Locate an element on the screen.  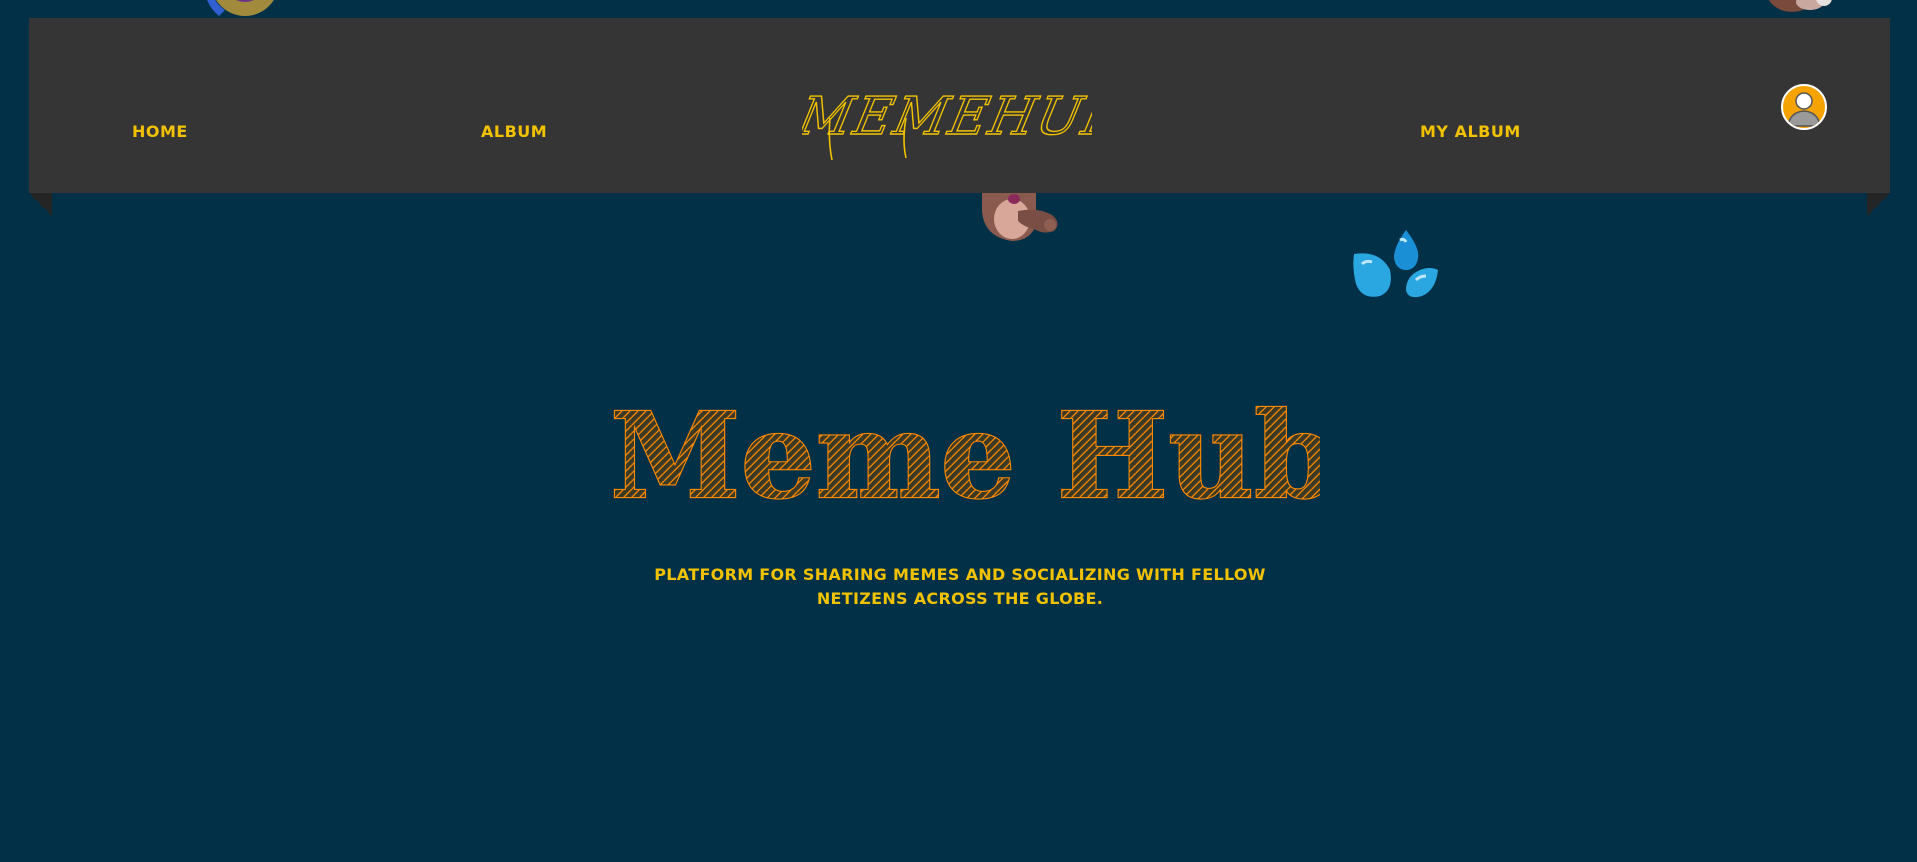
site-logo: MEMEHUB is located at coordinates (961, 123).